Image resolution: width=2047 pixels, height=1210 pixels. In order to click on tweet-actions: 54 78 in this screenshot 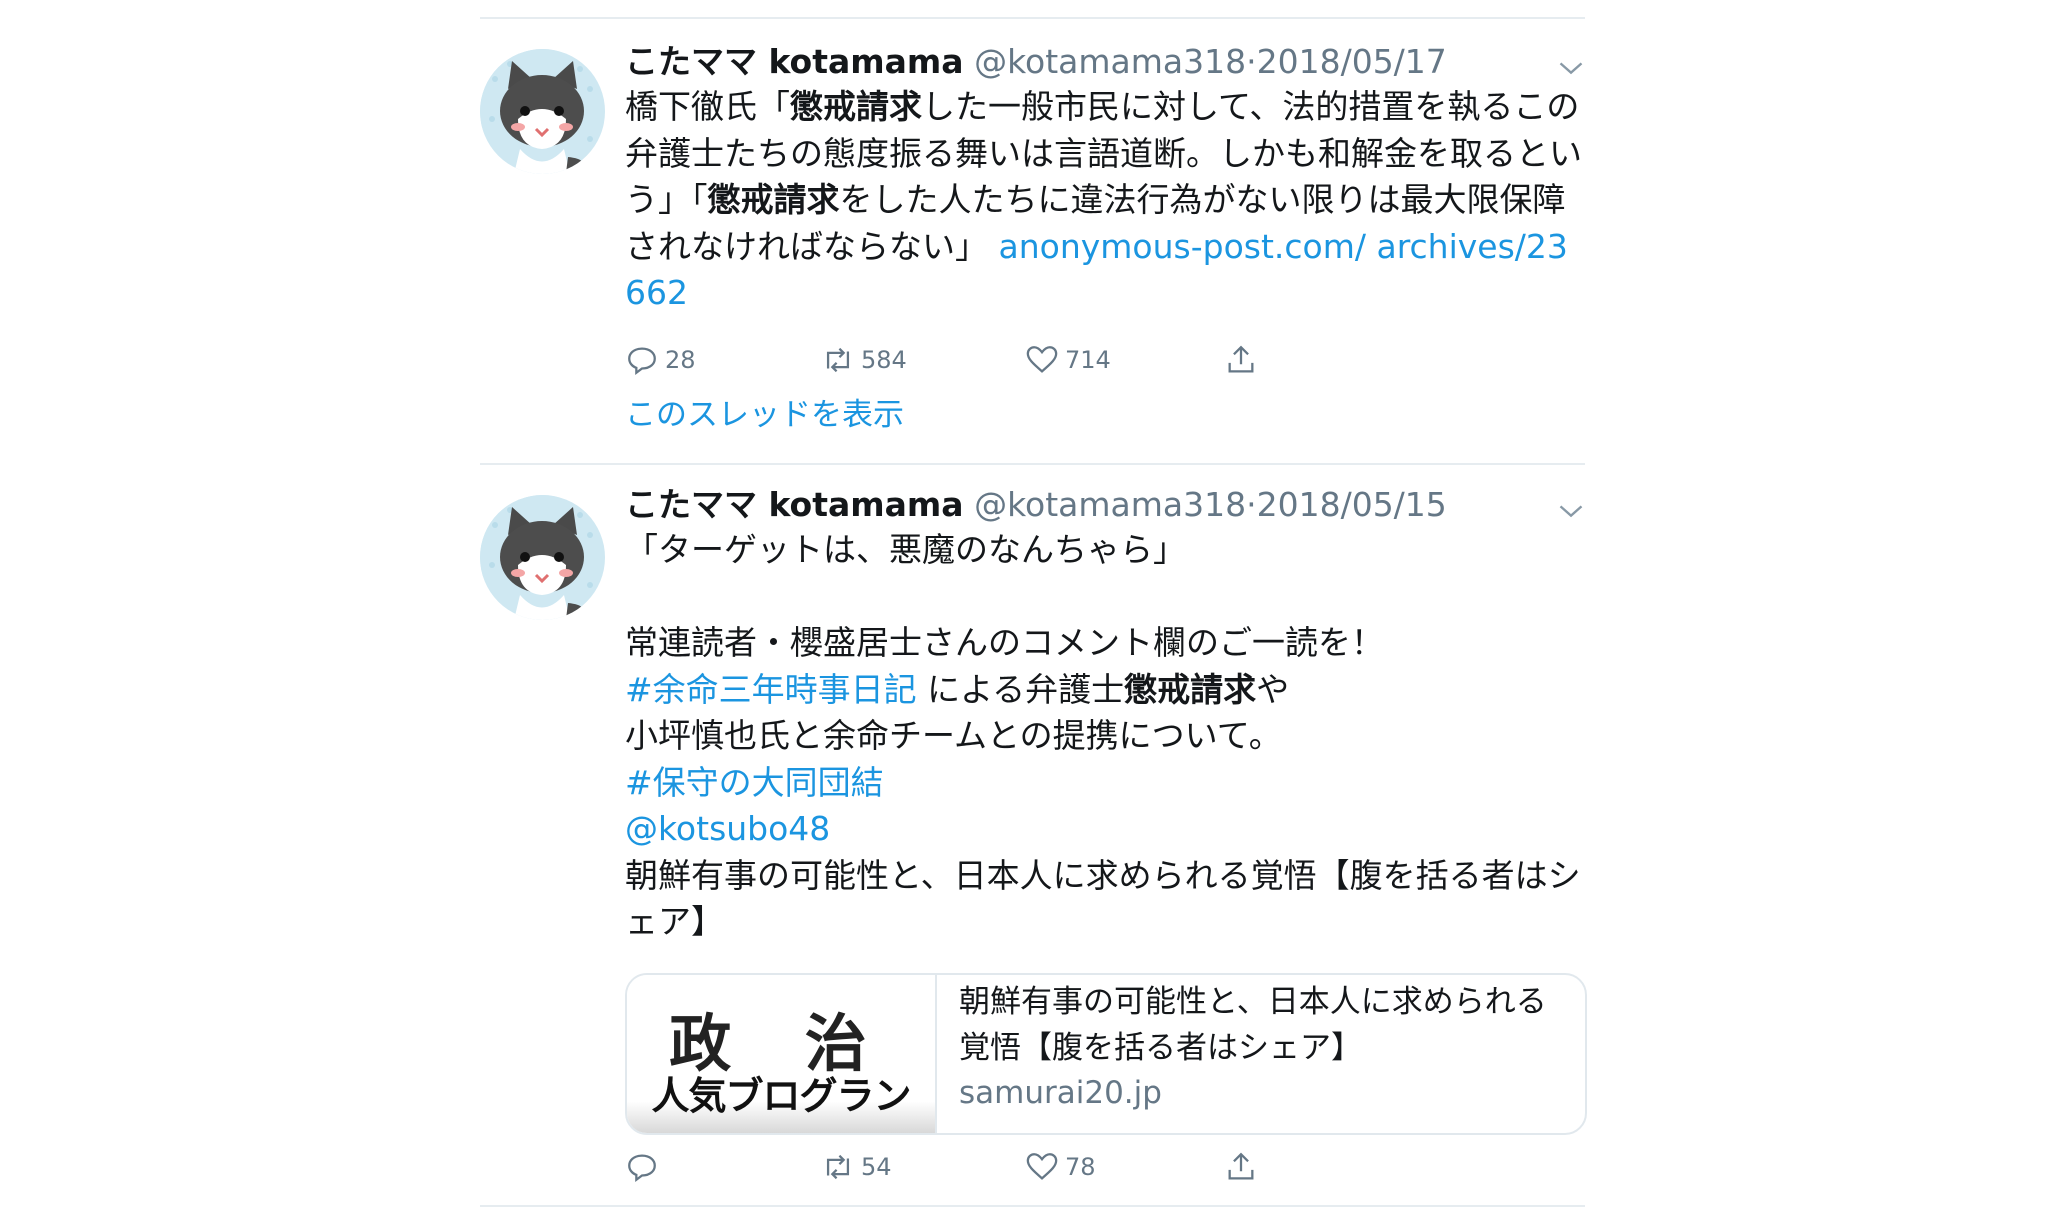, I will do `click(975, 1167)`.